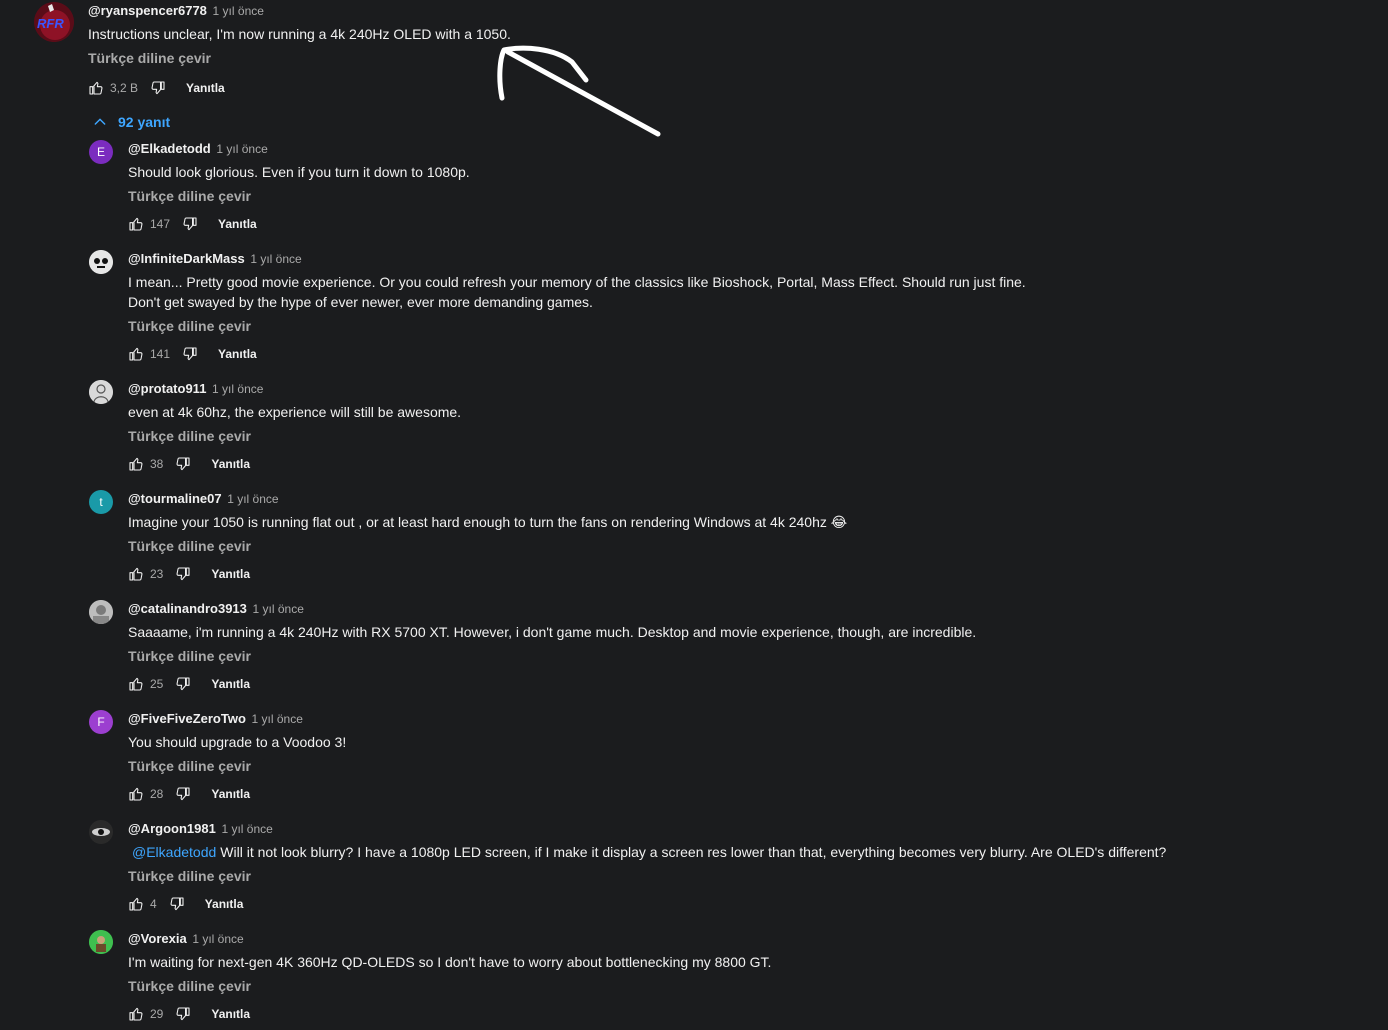  I want to click on like-count: 147, so click(160, 224).